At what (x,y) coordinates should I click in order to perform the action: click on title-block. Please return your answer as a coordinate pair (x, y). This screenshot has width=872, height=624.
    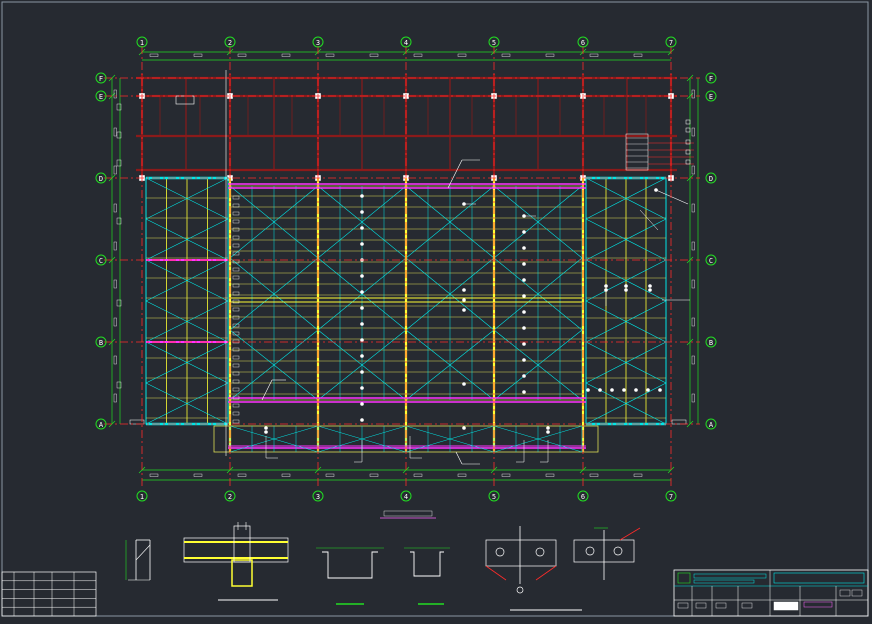
    Looking at the image, I should click on (771, 593).